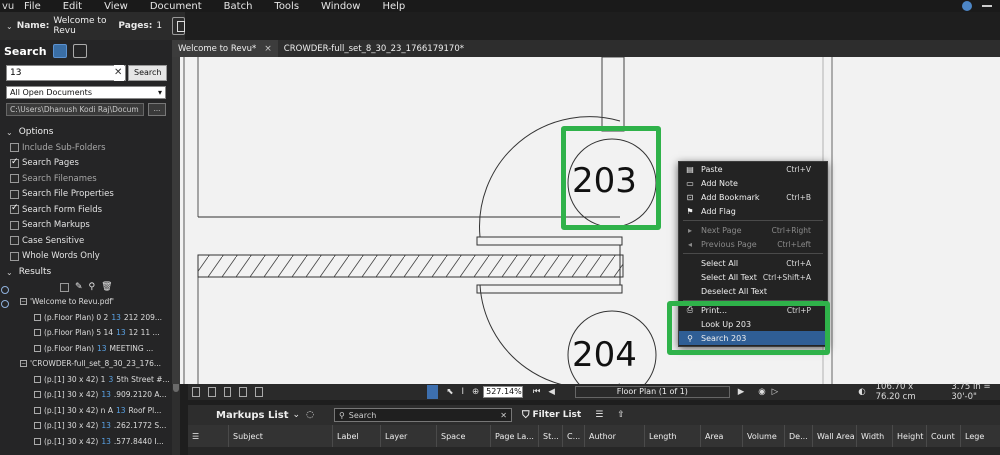  What do you see at coordinates (463, 436) in the screenshot?
I see `column-header: Space` at bounding box center [463, 436].